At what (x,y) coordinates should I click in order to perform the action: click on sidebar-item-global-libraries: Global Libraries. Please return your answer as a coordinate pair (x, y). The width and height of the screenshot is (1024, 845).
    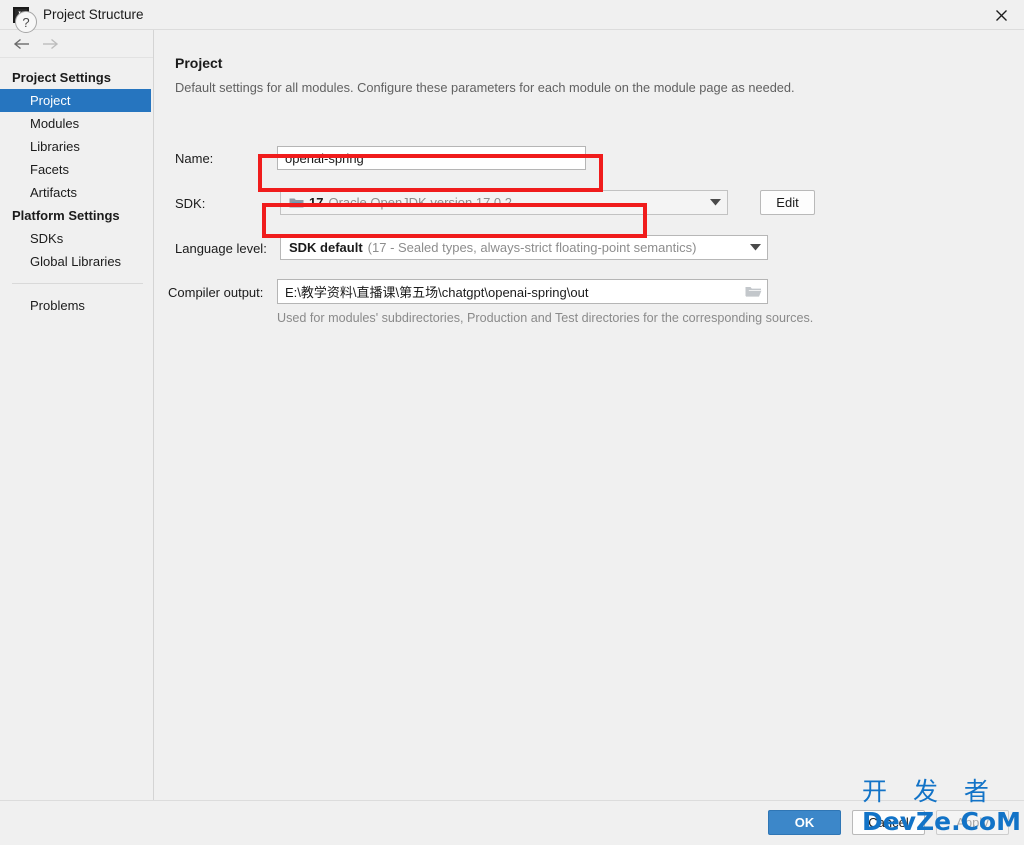
    Looking at the image, I should click on (76, 261).